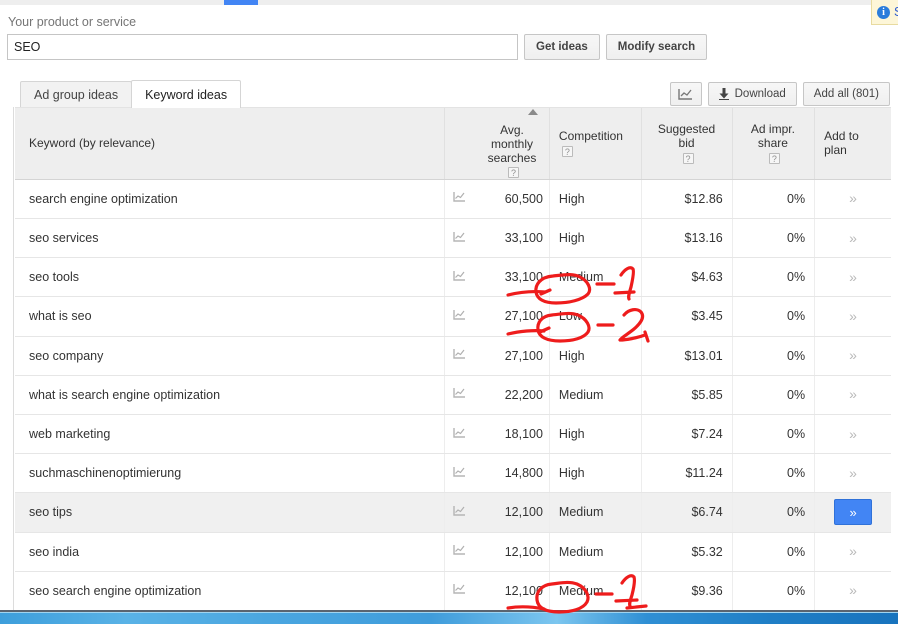 The height and width of the screenshot is (624, 898). Describe the element at coordinates (567, 151) in the screenshot. I see `help-icon-competition: ?` at that location.